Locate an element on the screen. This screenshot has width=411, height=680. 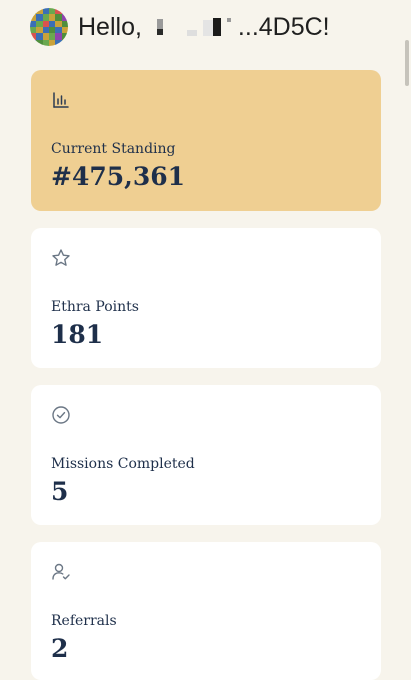
card-value: 181 is located at coordinates (77, 334).